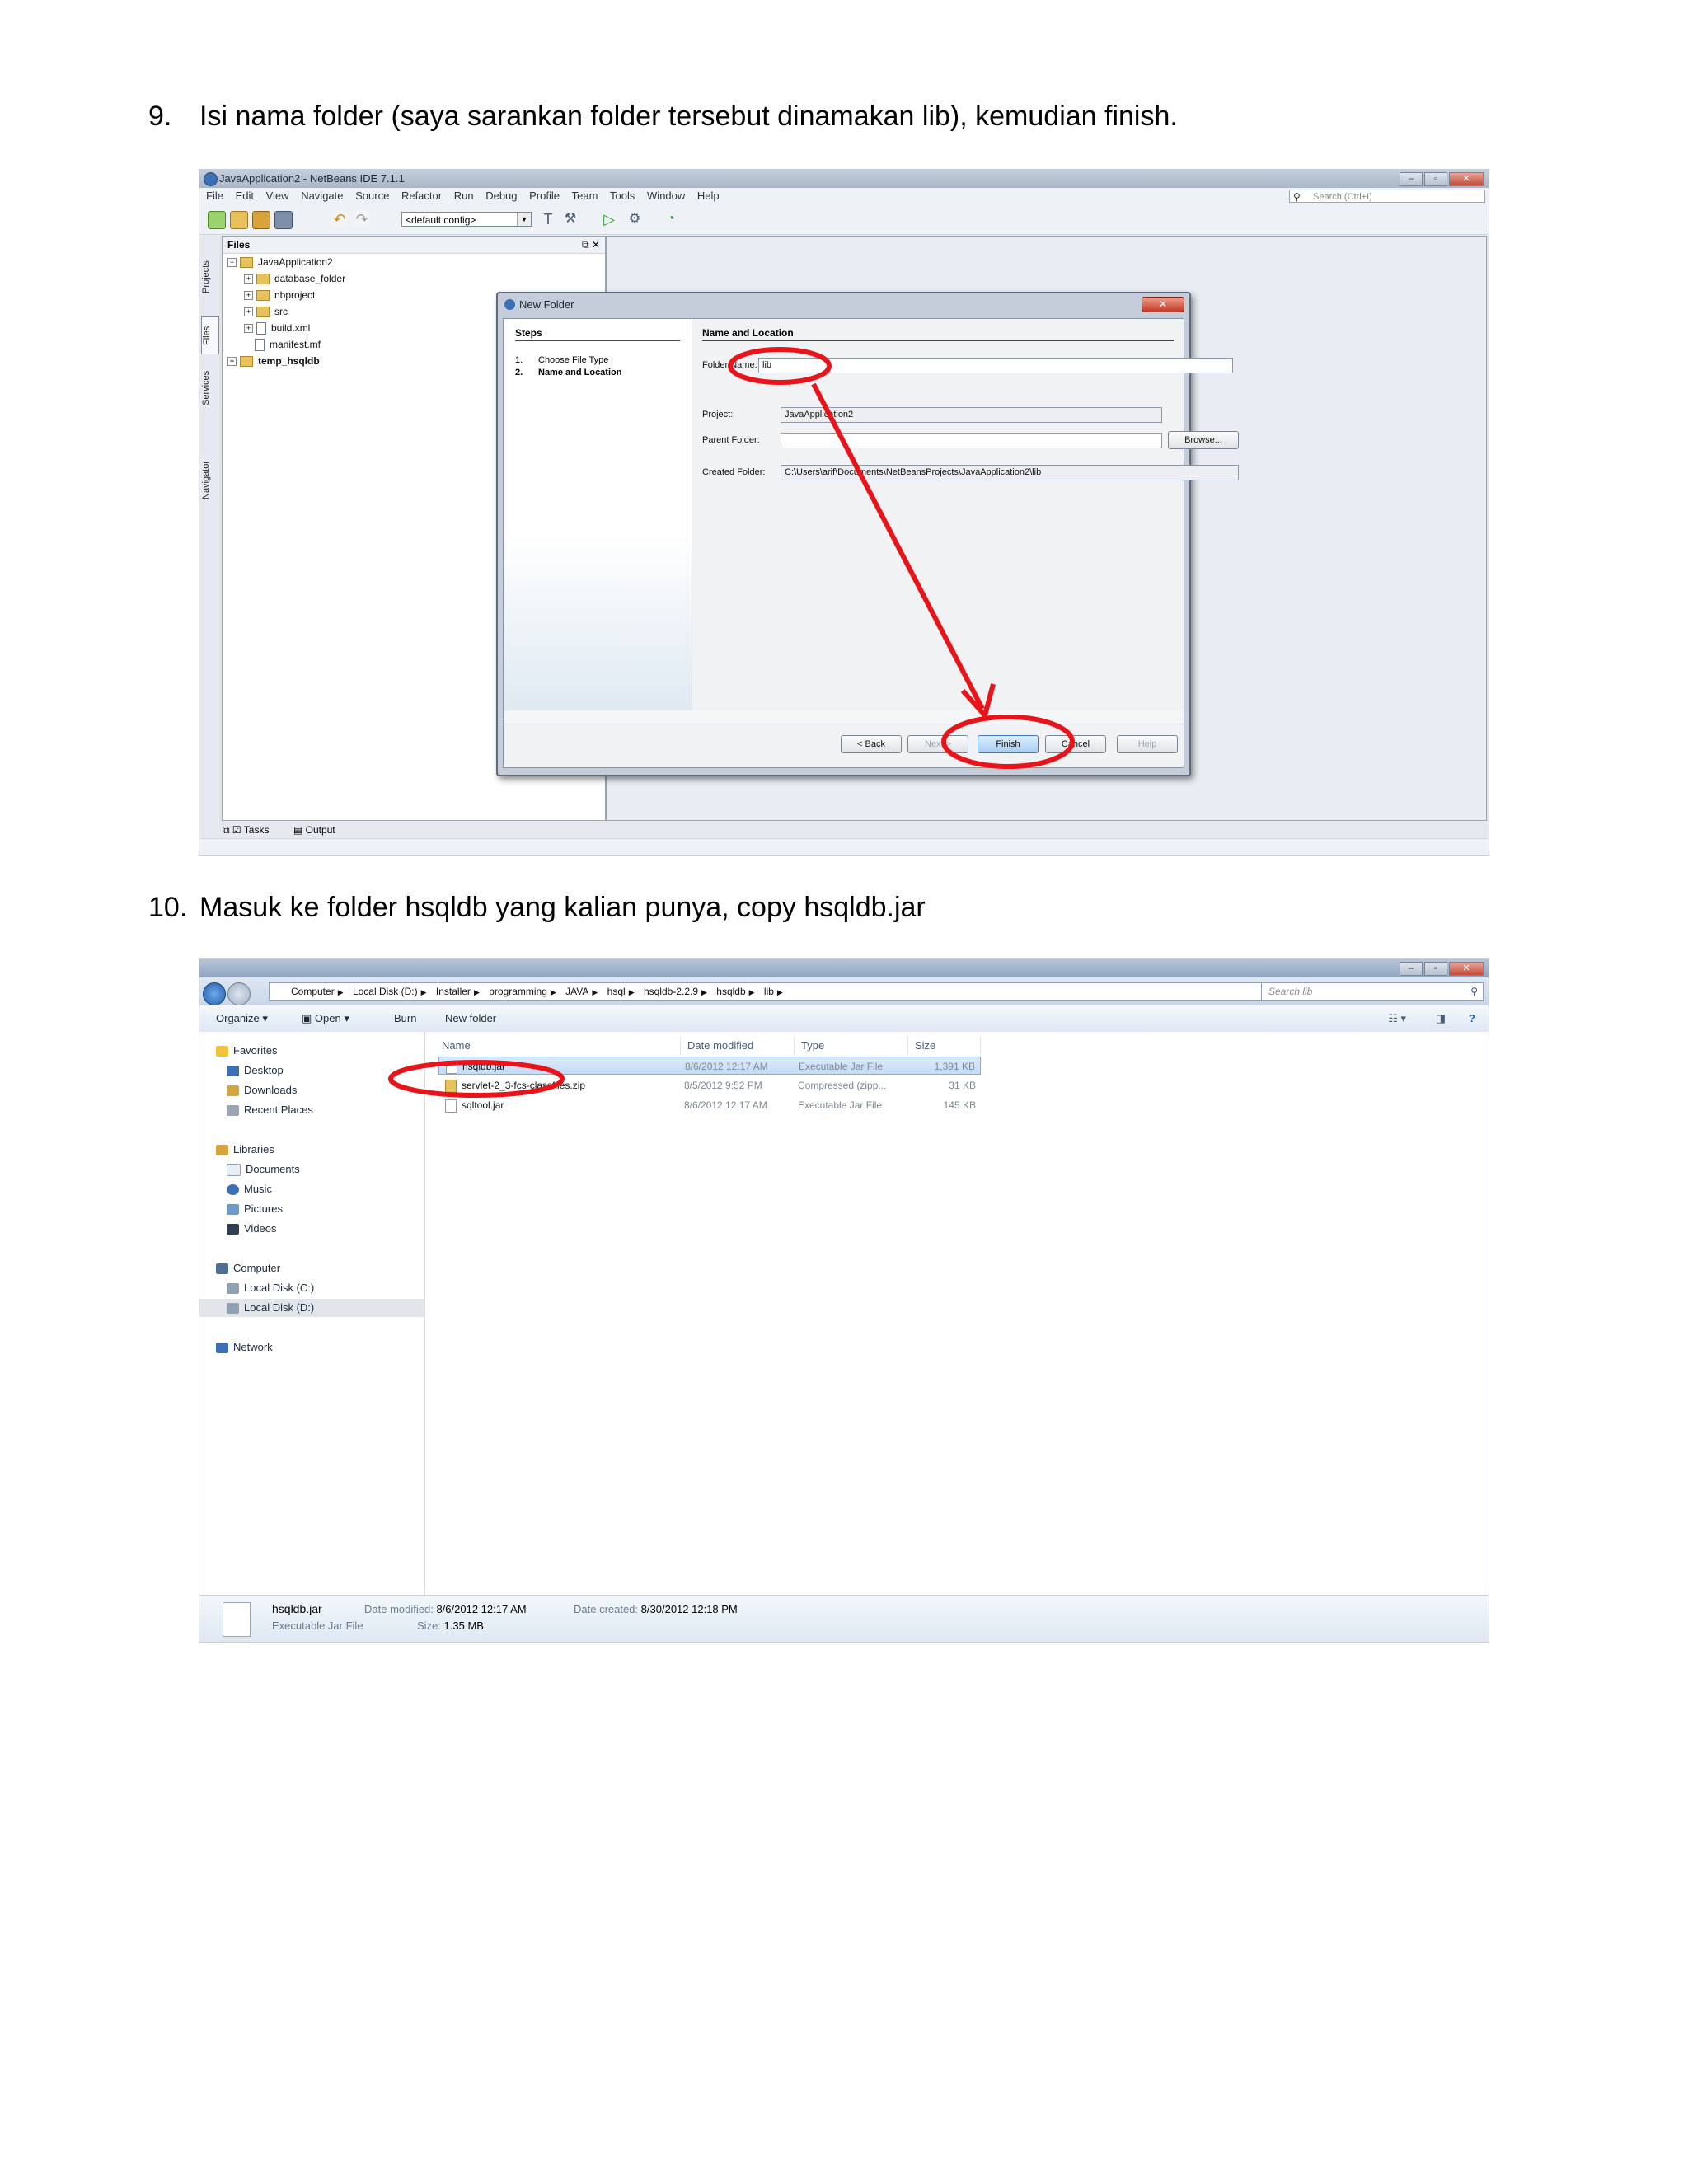  I want to click on breadcrumb-item: hsqldb, so click(730, 991).